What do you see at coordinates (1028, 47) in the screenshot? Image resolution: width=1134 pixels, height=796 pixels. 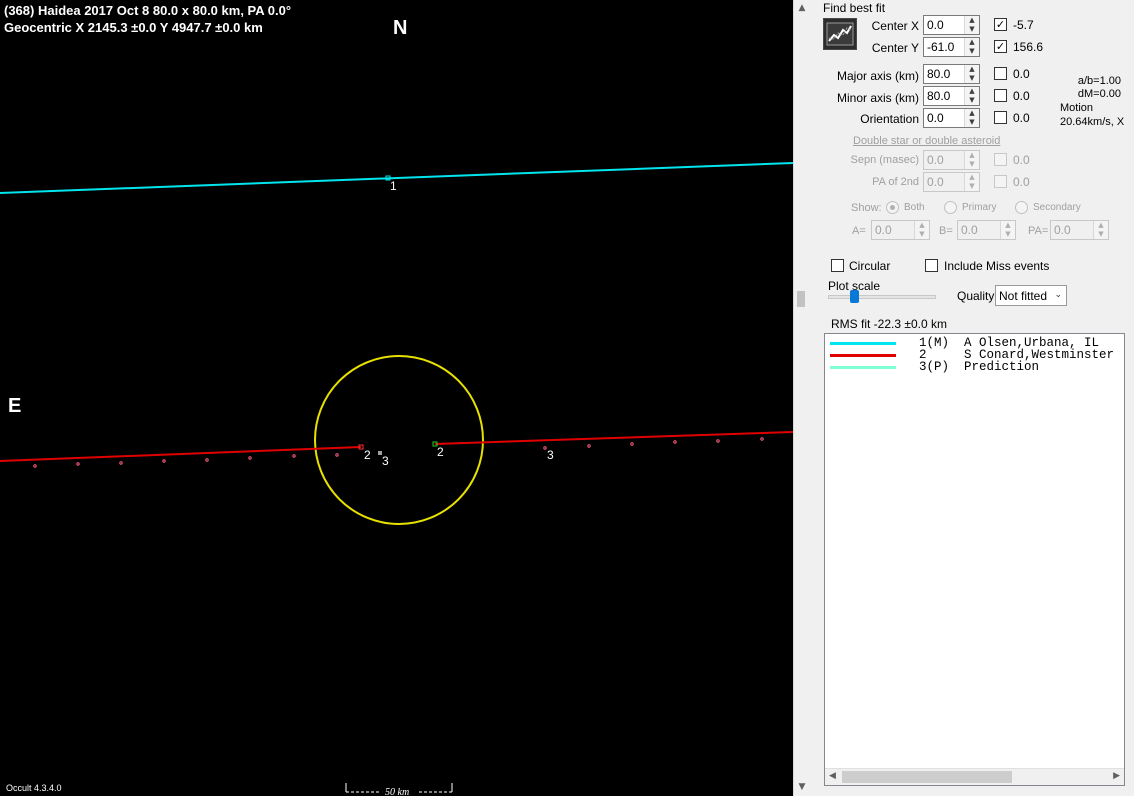 I see `center-y-fit-value: 156.6` at bounding box center [1028, 47].